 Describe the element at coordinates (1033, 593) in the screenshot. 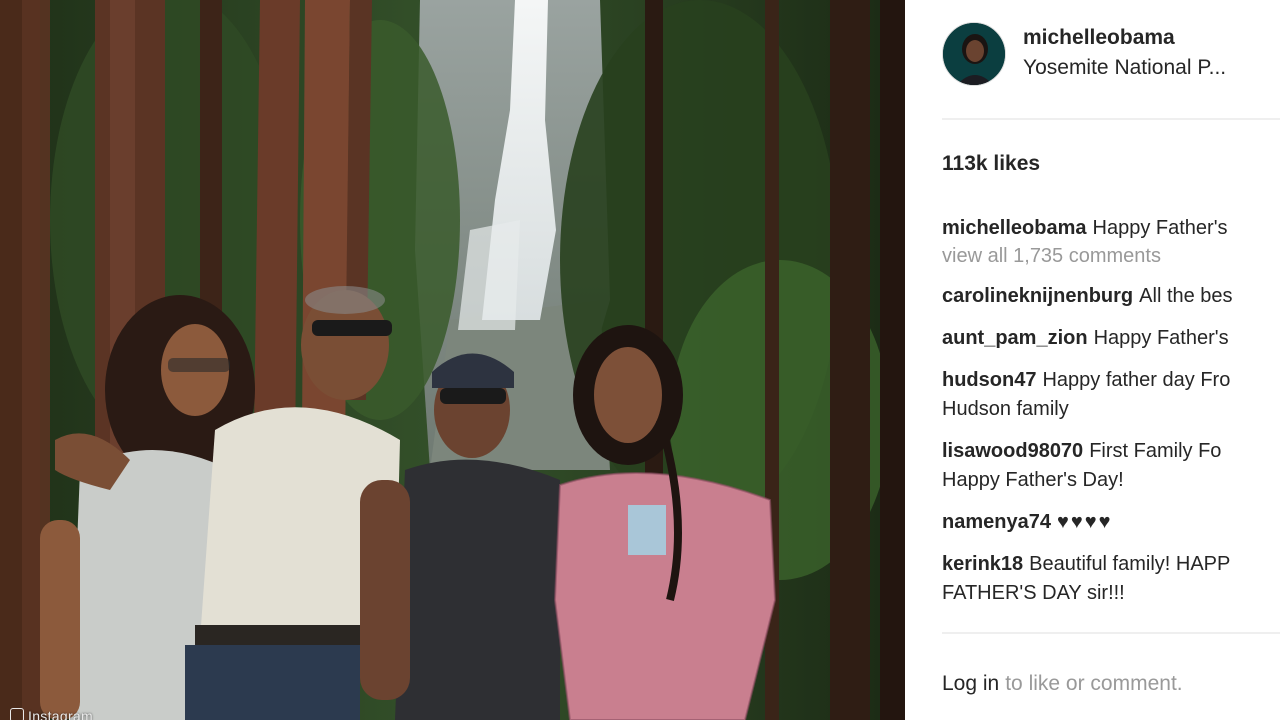

I see `comment-text-continued: FATHER'S DAY sir!!!` at that location.